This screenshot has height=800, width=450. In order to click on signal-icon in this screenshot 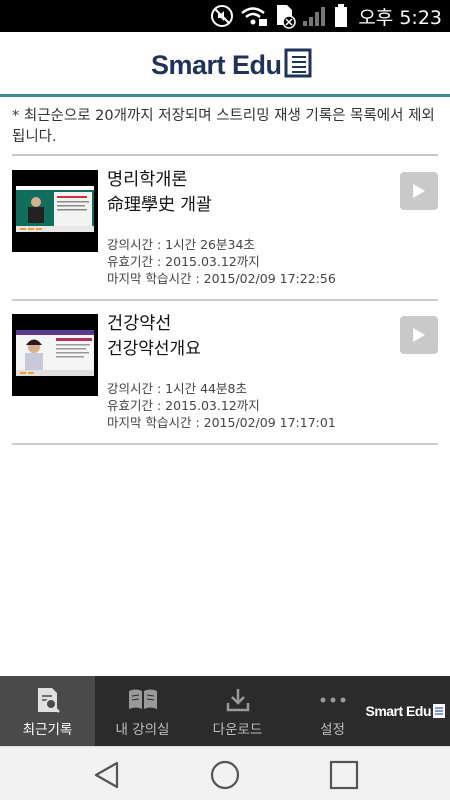, I will do `click(315, 16)`.